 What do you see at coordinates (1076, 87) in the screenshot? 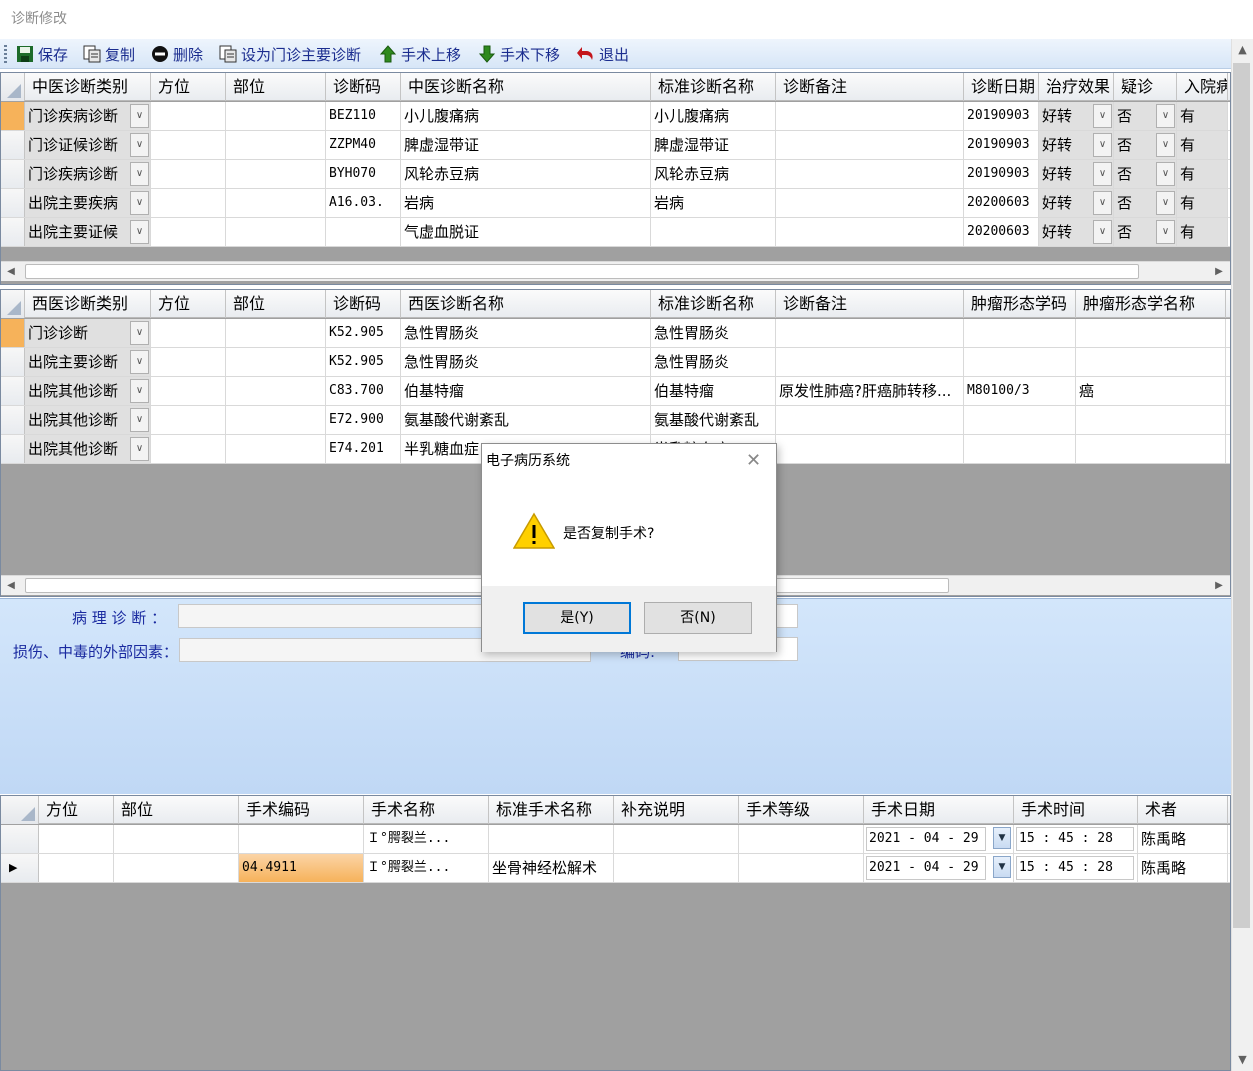
I see `tcm-col-header: 治疗效果` at bounding box center [1076, 87].